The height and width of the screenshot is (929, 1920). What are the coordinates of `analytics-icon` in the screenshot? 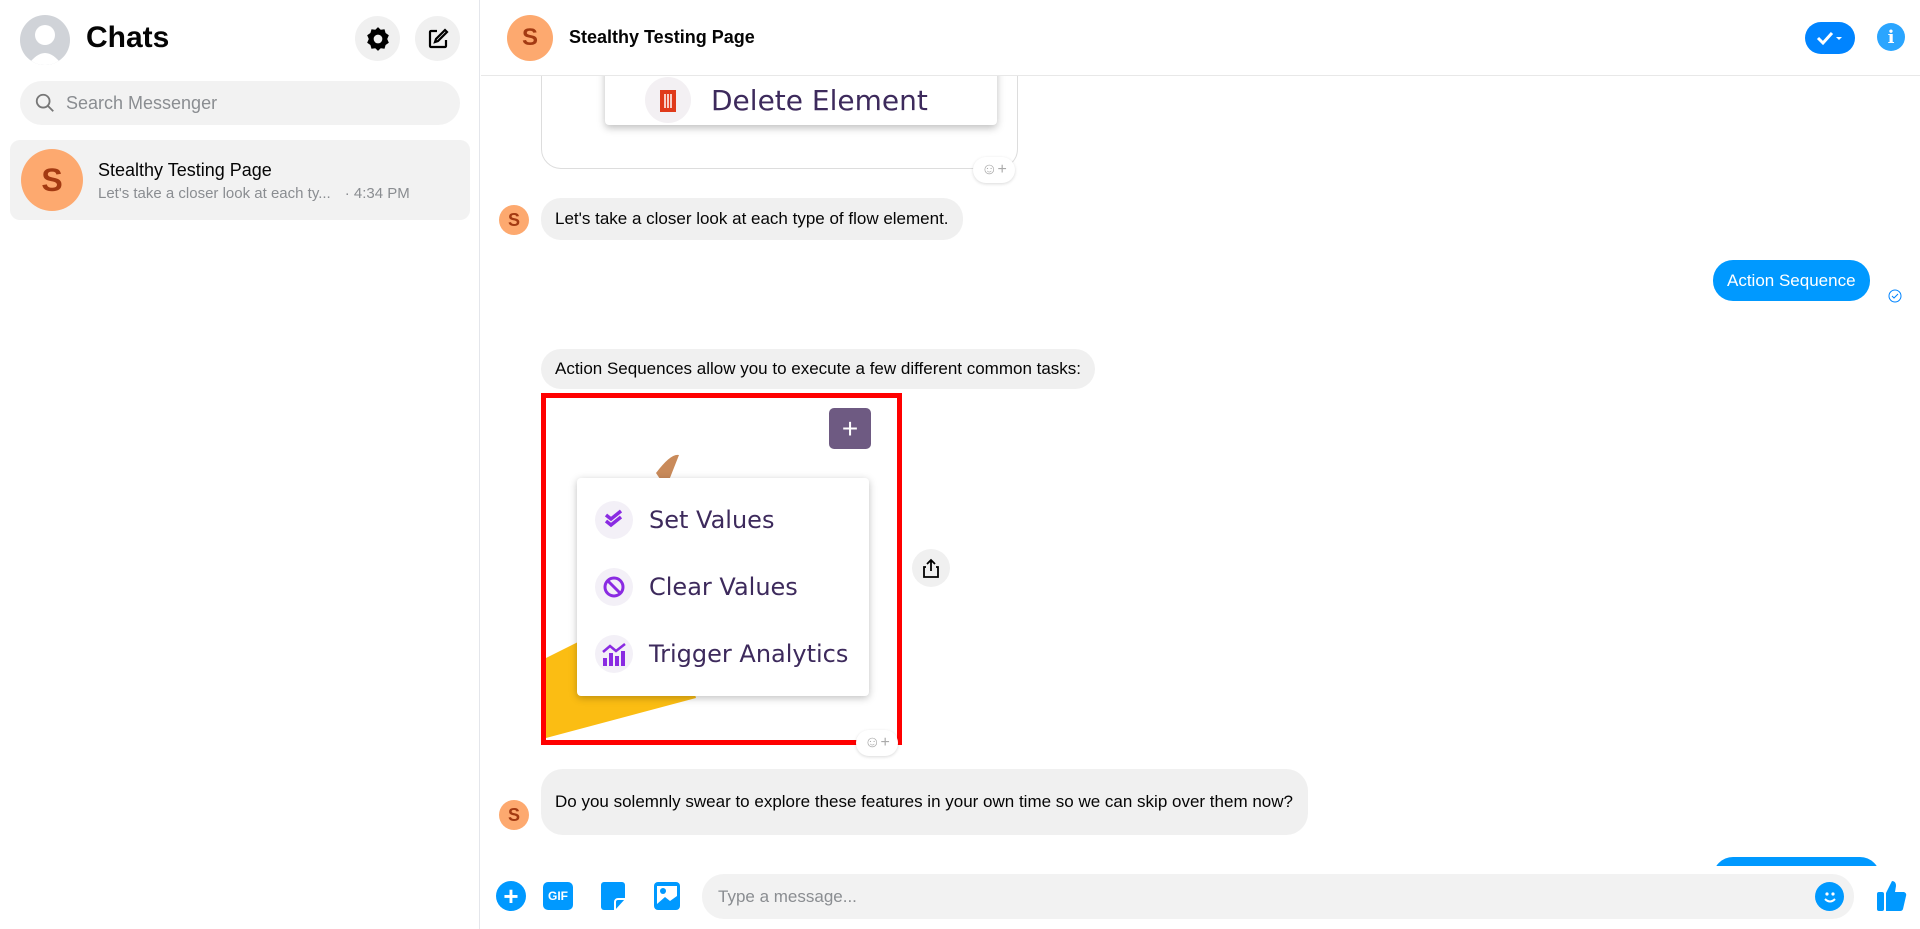 It's located at (614, 654).